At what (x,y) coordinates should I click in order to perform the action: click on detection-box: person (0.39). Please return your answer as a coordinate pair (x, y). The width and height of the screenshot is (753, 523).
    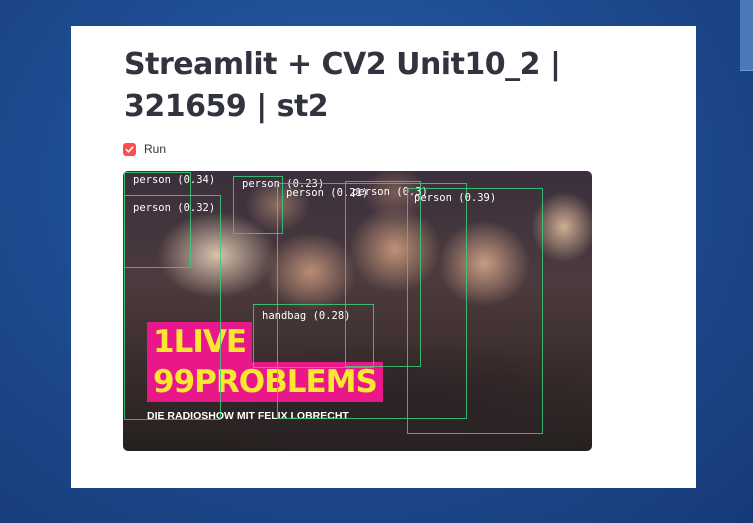
    Looking at the image, I should click on (475, 311).